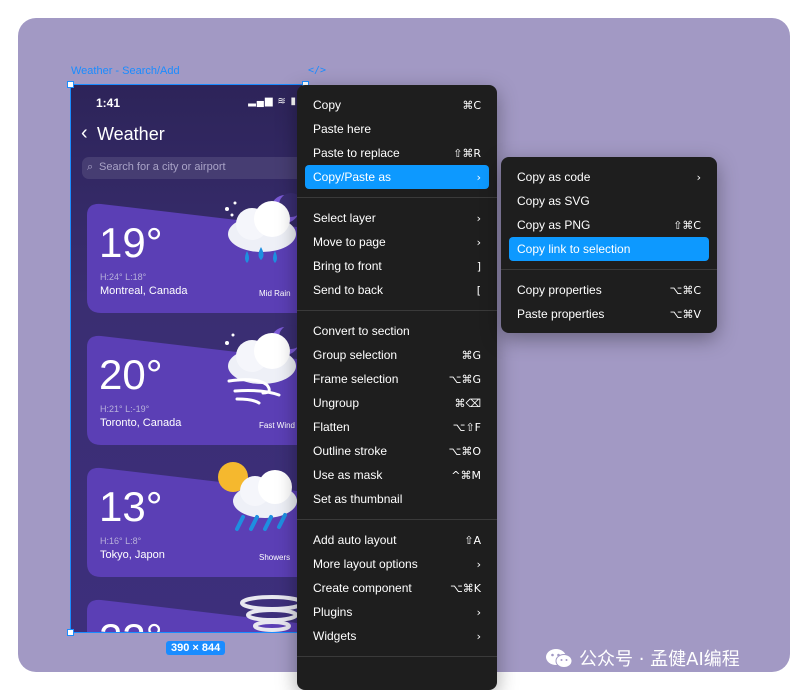 Image resolution: width=808 pixels, height=690 pixels. I want to click on menu-item-select-layer: Select layer ›, so click(397, 218).